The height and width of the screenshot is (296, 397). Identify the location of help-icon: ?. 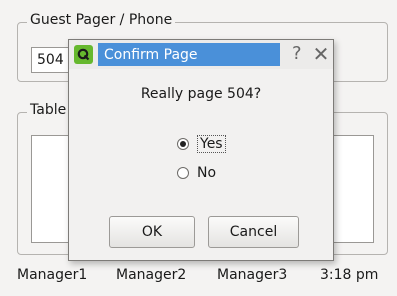
(297, 54).